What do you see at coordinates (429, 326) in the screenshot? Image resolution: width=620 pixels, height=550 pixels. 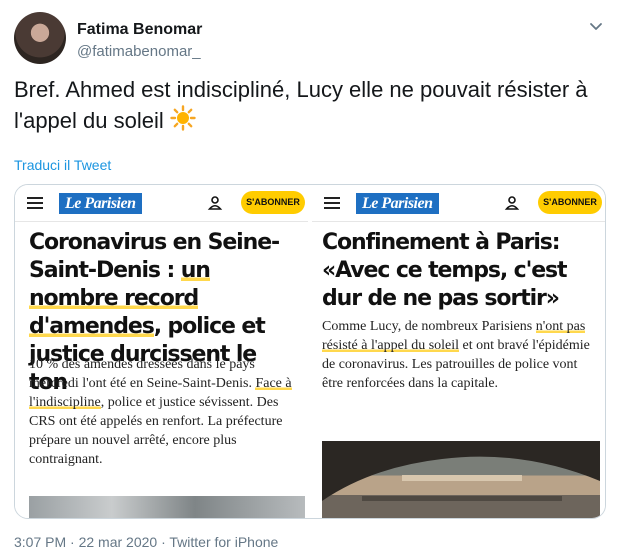 I see `body-text: Comme Lucy, de nombreux Parisiens` at bounding box center [429, 326].